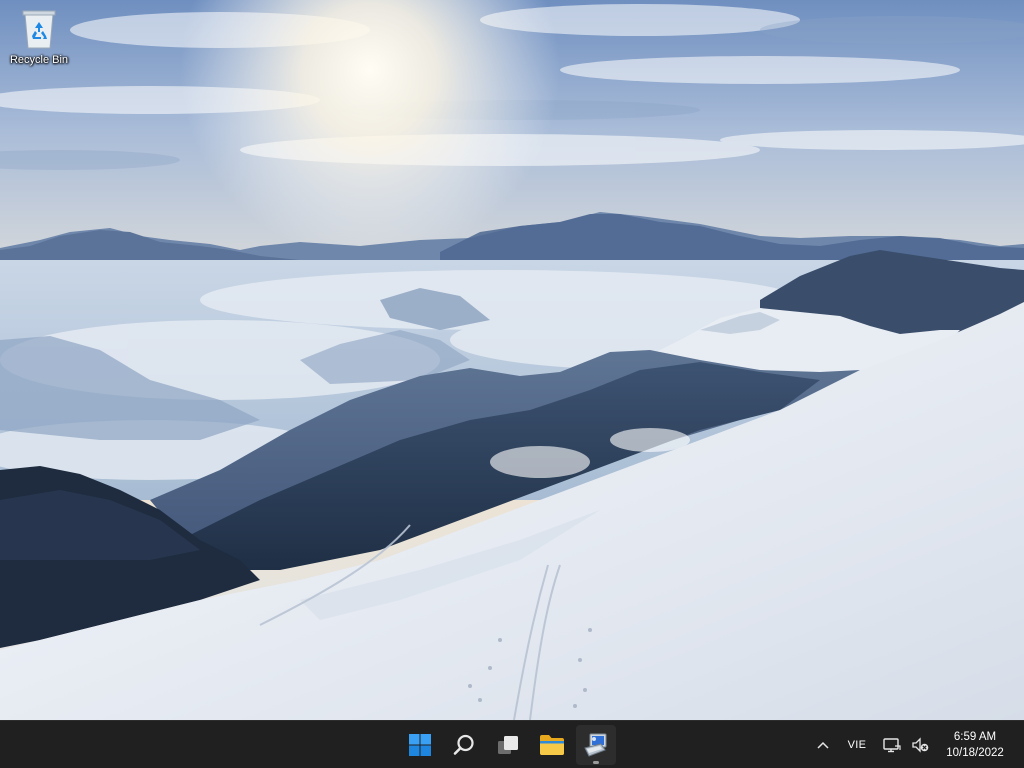 Image resolution: width=1024 pixels, height=768 pixels. Describe the element at coordinates (920, 745) in the screenshot. I see `volume-muted-icon` at that location.